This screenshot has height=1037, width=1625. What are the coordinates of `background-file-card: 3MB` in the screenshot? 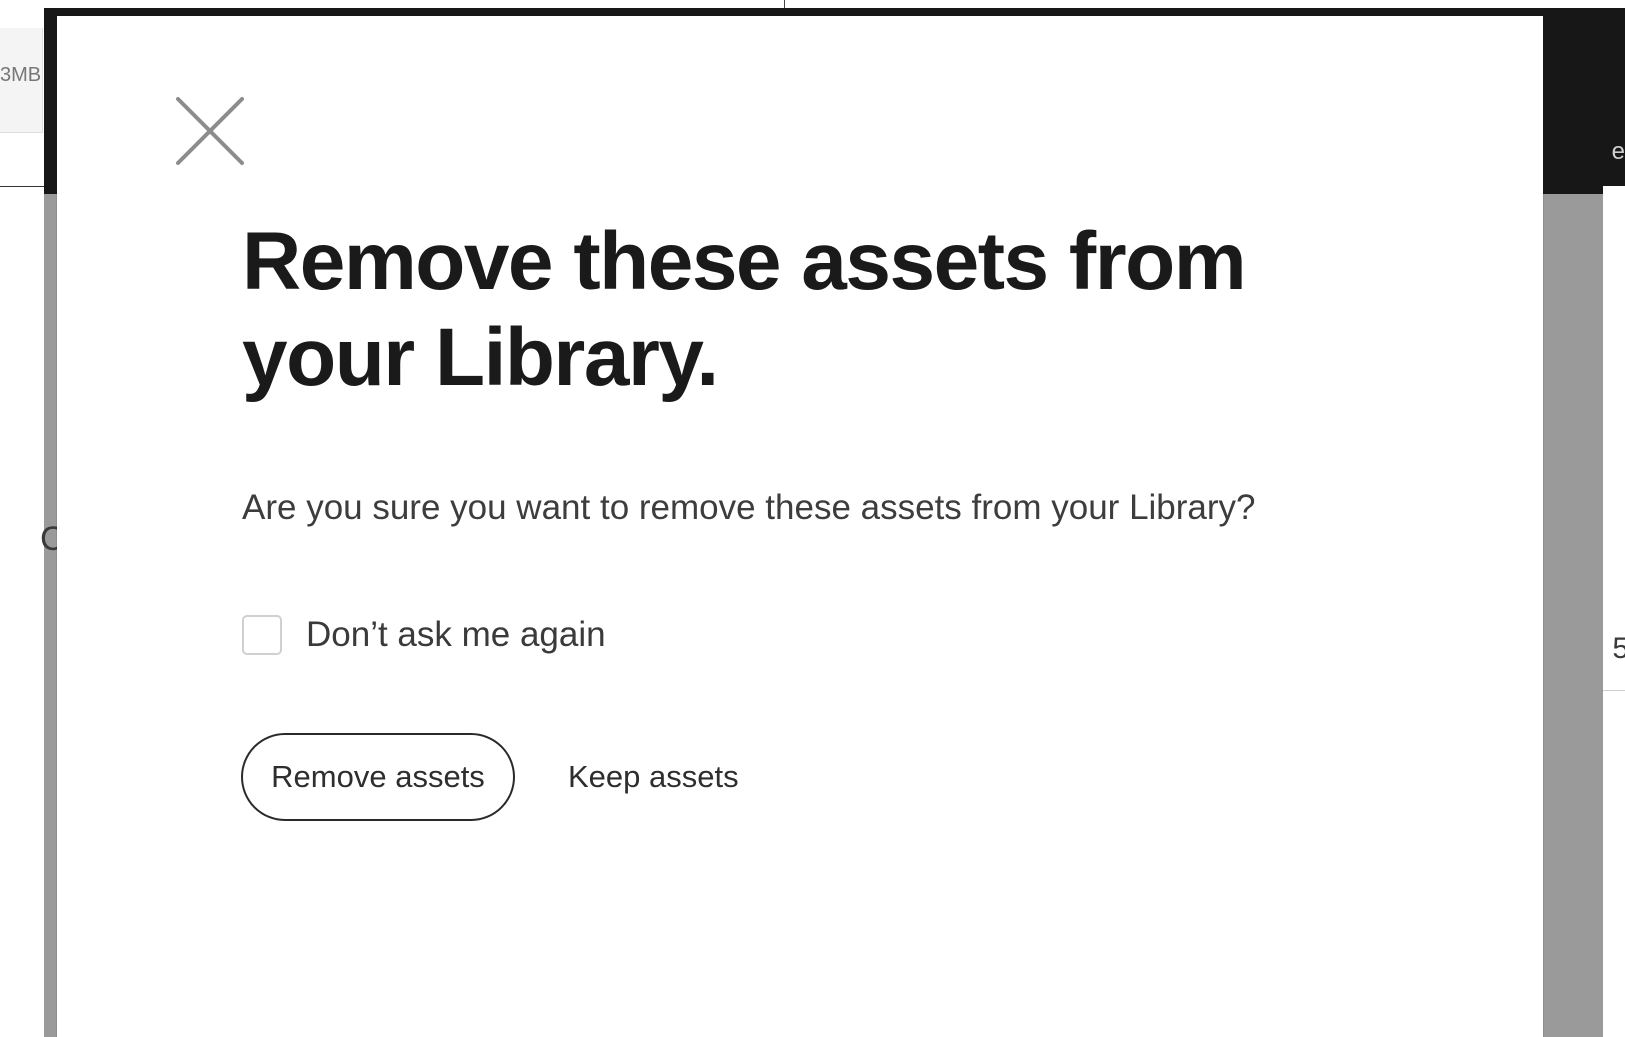 It's located at (21, 80).